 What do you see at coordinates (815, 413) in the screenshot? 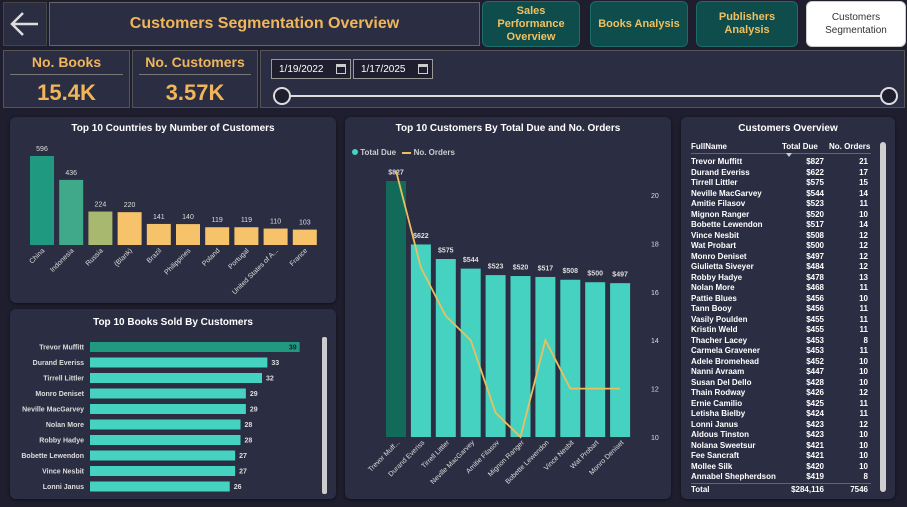
I see `cell-total-due: $424` at bounding box center [815, 413].